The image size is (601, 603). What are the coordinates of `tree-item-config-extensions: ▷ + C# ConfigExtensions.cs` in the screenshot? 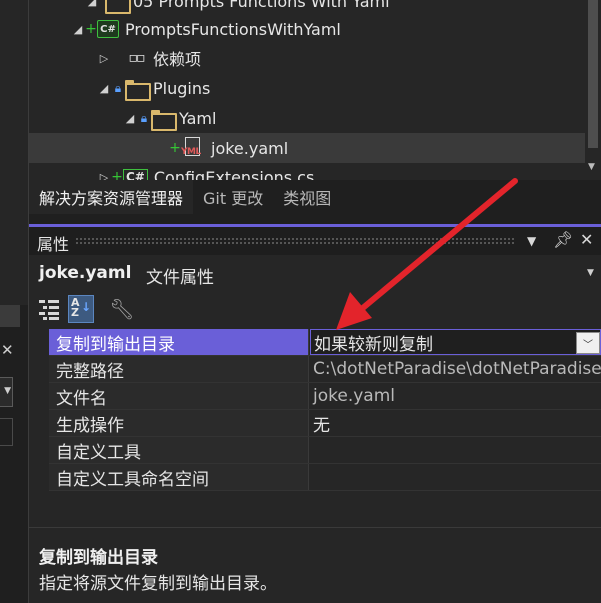 It's located at (307, 171).